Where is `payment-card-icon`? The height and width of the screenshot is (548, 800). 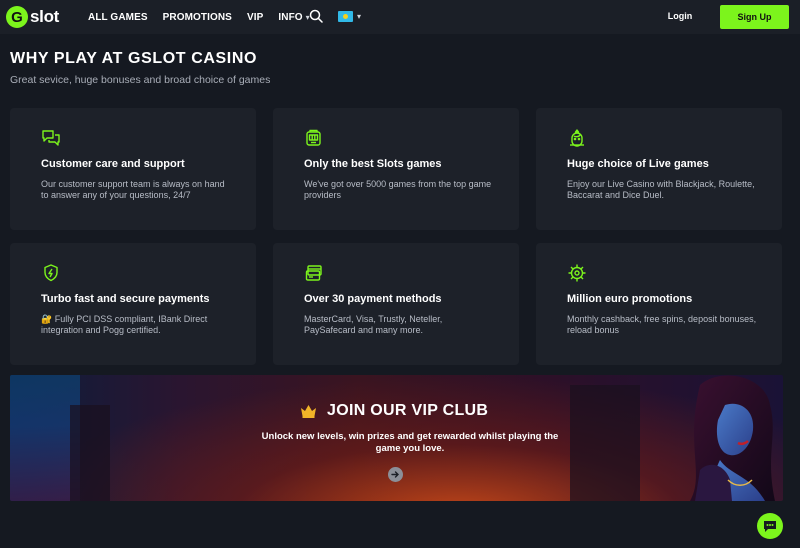
payment-card-icon is located at coordinates (314, 273).